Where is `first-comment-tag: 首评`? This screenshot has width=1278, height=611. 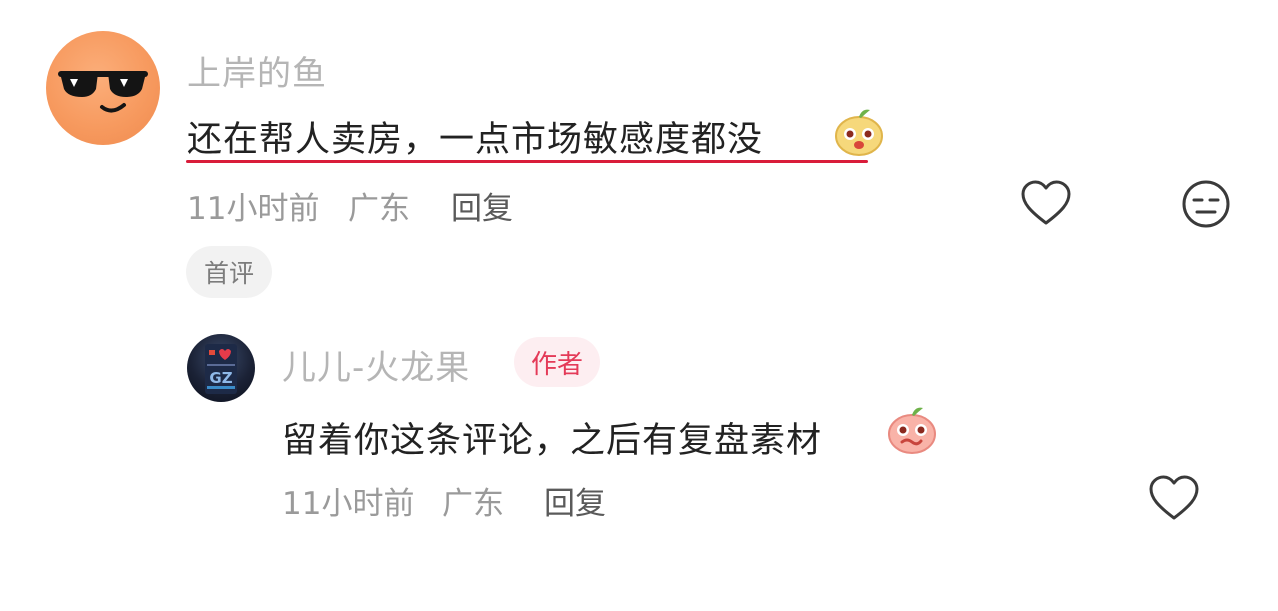 first-comment-tag: 首评 is located at coordinates (229, 272).